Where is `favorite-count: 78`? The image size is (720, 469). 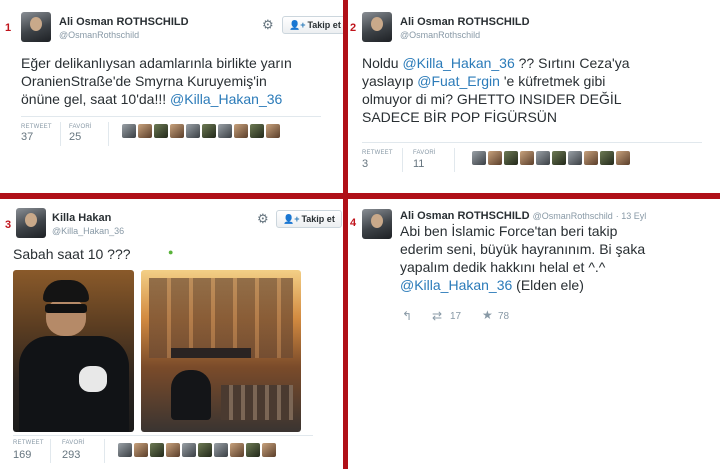
favorite-count: 78 is located at coordinates (503, 316).